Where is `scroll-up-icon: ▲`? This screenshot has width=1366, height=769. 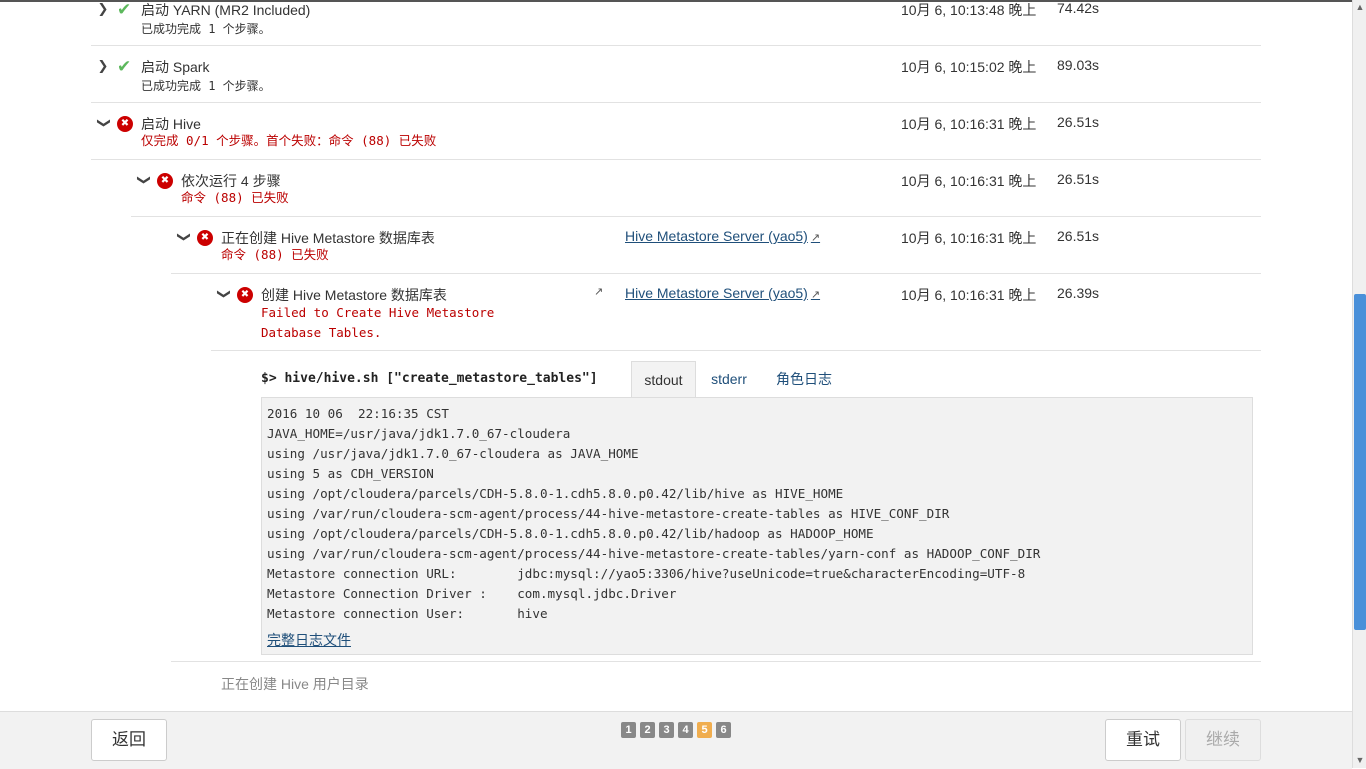 scroll-up-icon: ▲ is located at coordinates (1359, 7).